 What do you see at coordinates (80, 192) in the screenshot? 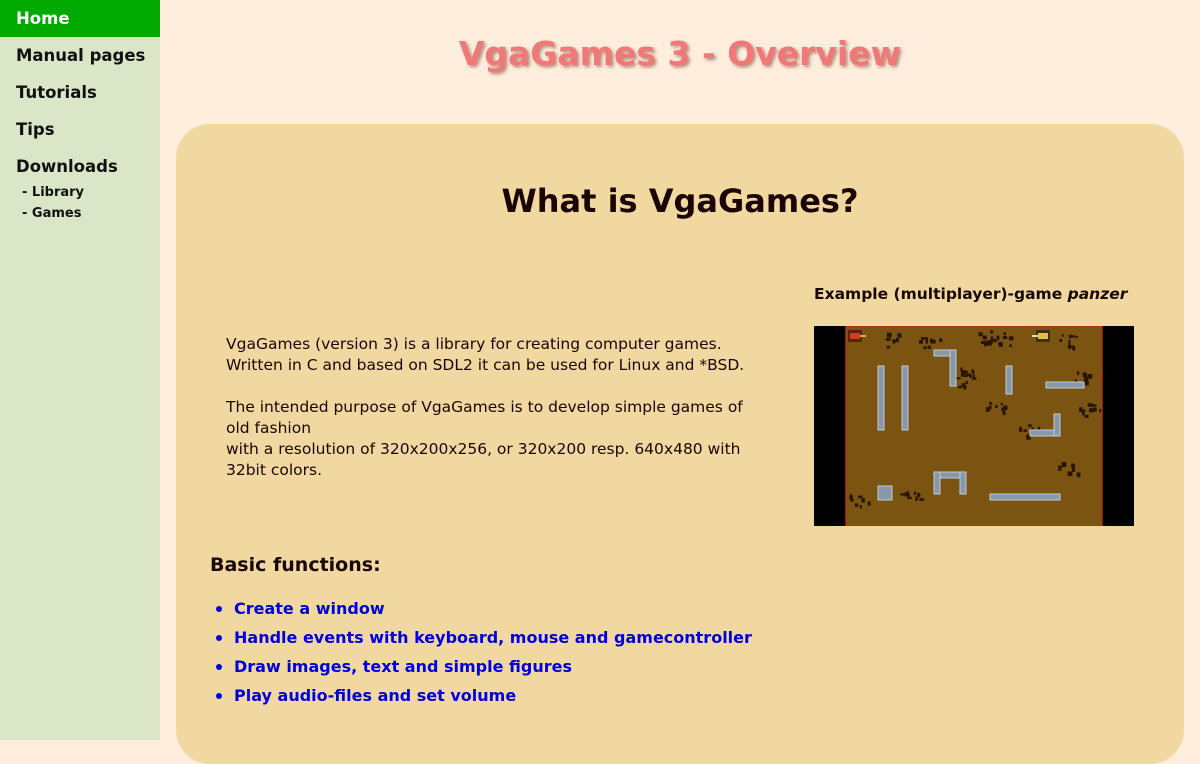
I see `nav-downloads-library: - Library` at bounding box center [80, 192].